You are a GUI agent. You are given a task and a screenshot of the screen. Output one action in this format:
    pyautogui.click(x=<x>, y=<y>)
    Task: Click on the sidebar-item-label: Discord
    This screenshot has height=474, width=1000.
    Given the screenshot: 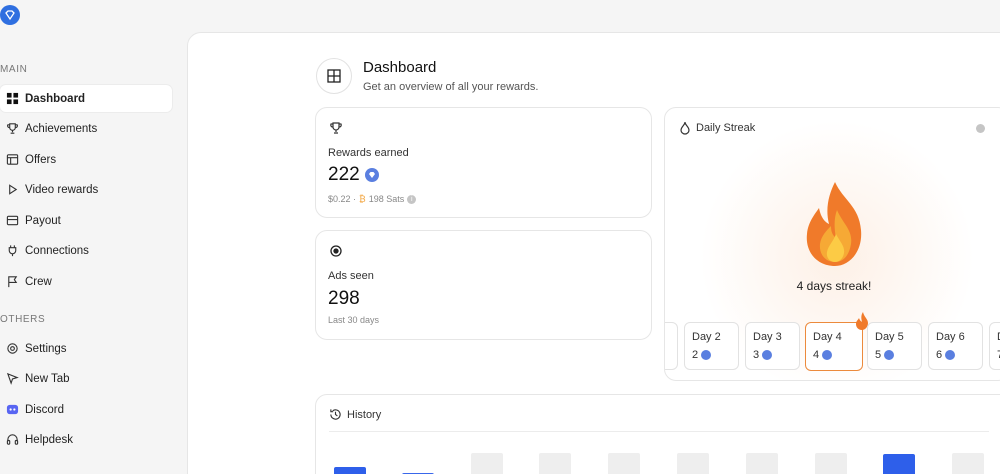 What is the action you would take?
    pyautogui.click(x=44, y=409)
    